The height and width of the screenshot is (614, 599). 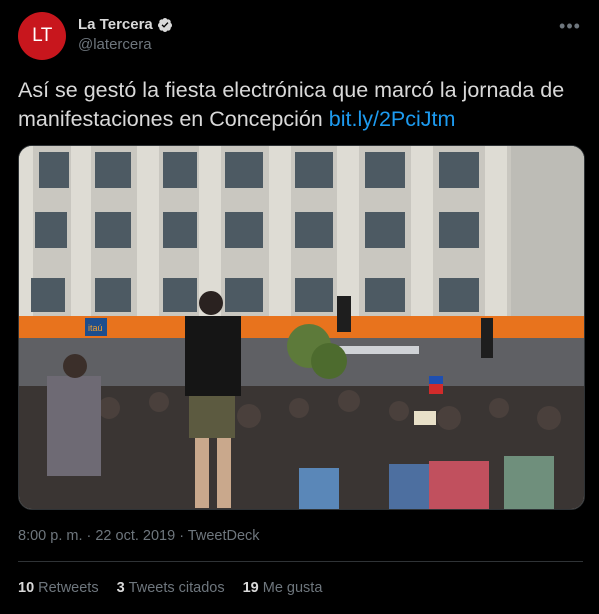 I want to click on display-name: La Tercera, so click(x=115, y=24).